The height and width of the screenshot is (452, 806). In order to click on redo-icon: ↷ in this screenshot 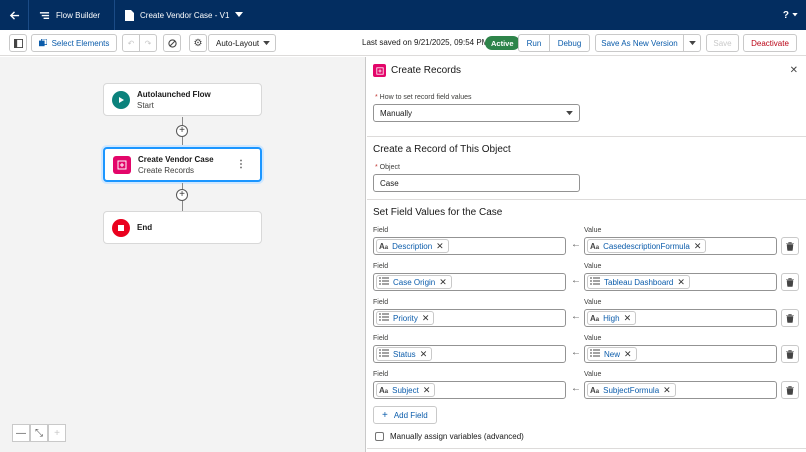, I will do `click(148, 43)`.